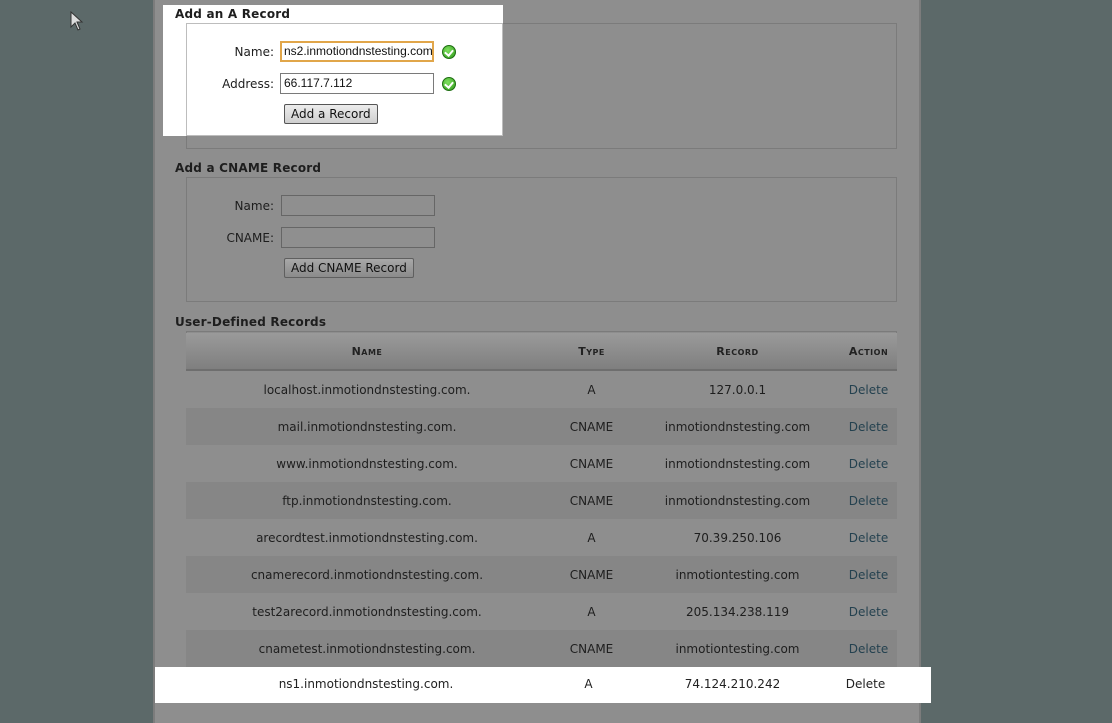 Image resolution: width=1112 pixels, height=723 pixels. What do you see at coordinates (254, 206) in the screenshot?
I see `cname-name-label: Name:` at bounding box center [254, 206].